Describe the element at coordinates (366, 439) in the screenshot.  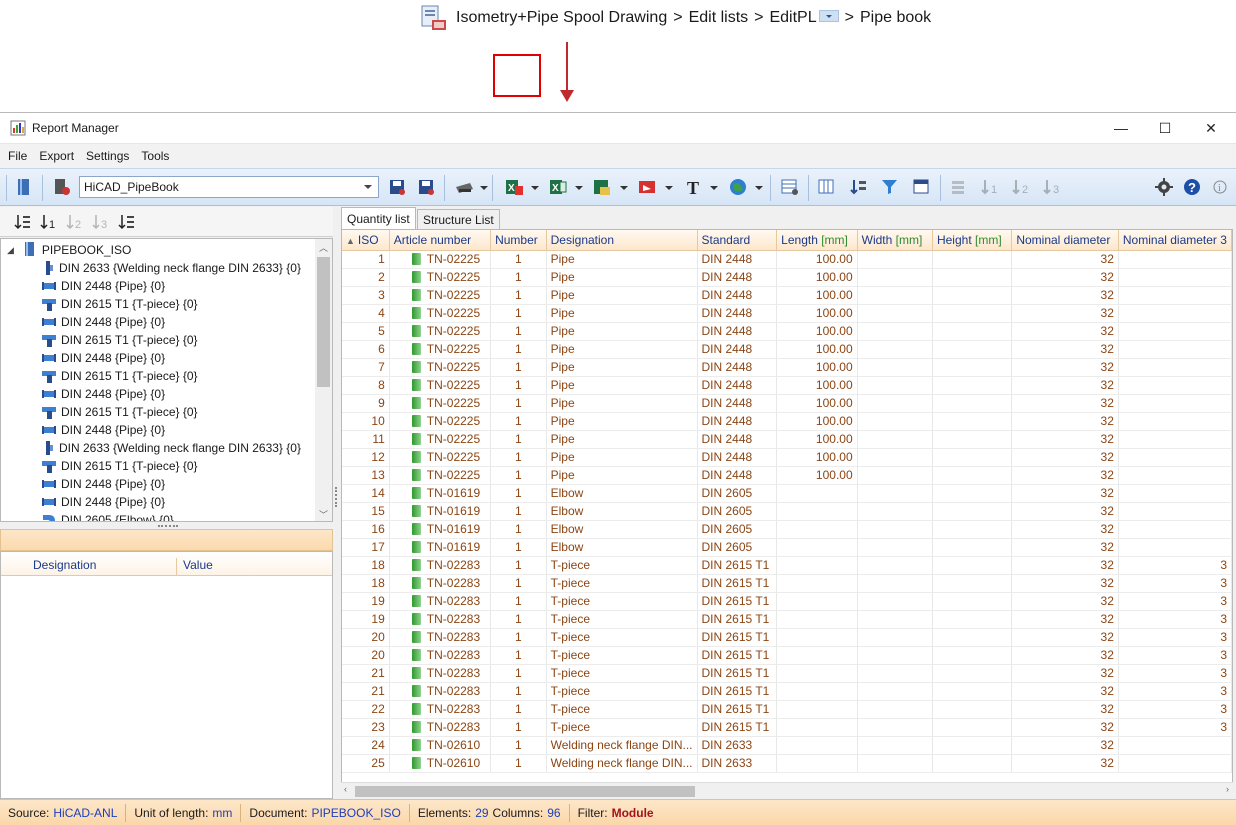
I see `cell-iso: 11` at that location.